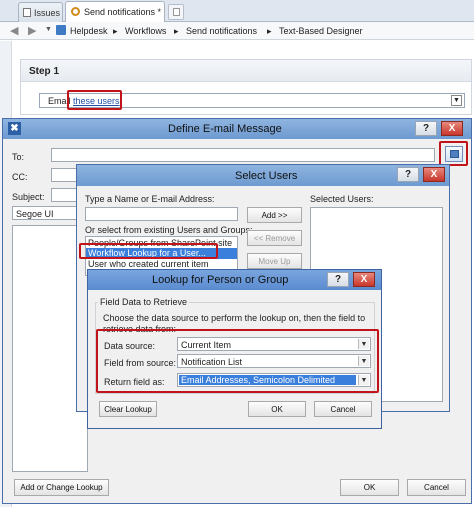 Image resolution: width=474 pixels, height=507 pixels. I want to click on add-lookup-button: Add or Change Lookup, so click(61, 487).